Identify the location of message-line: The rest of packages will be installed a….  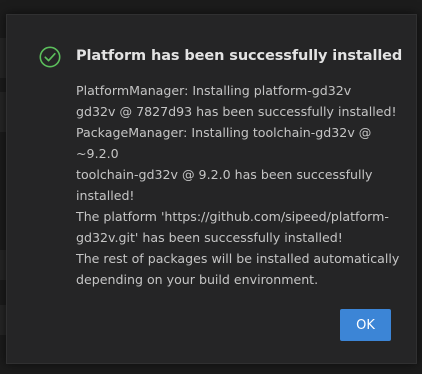
(238, 258).